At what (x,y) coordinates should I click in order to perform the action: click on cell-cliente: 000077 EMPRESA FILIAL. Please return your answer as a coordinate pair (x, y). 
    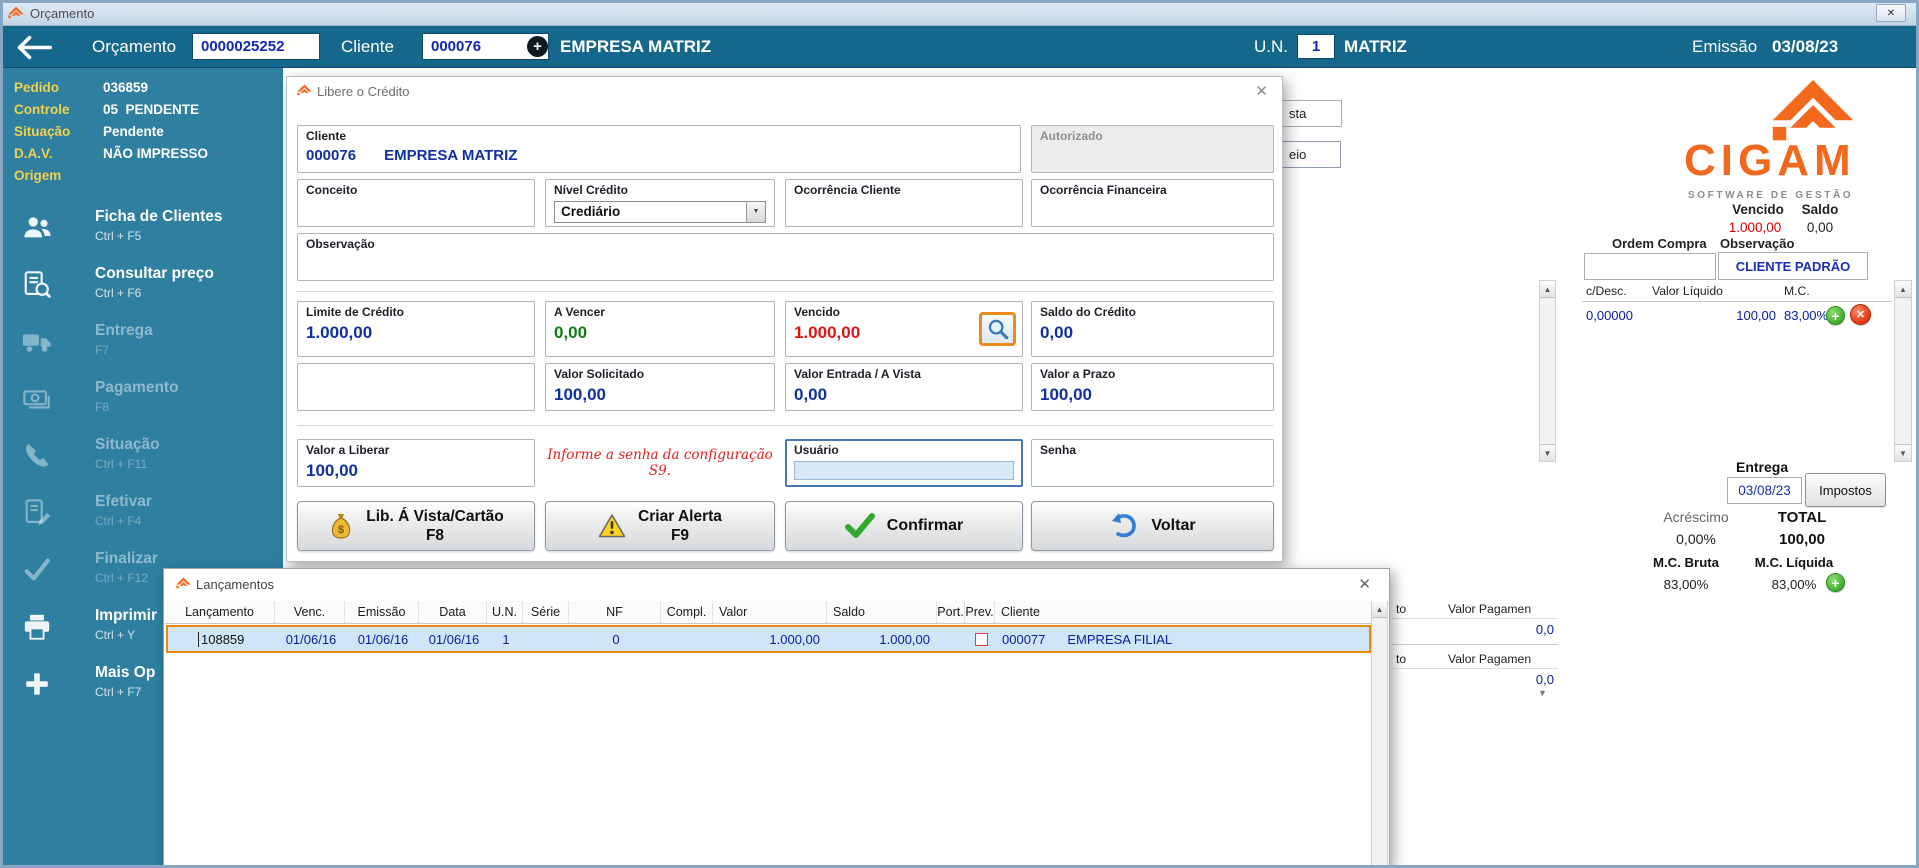
    Looking at the image, I should click on (1087, 639).